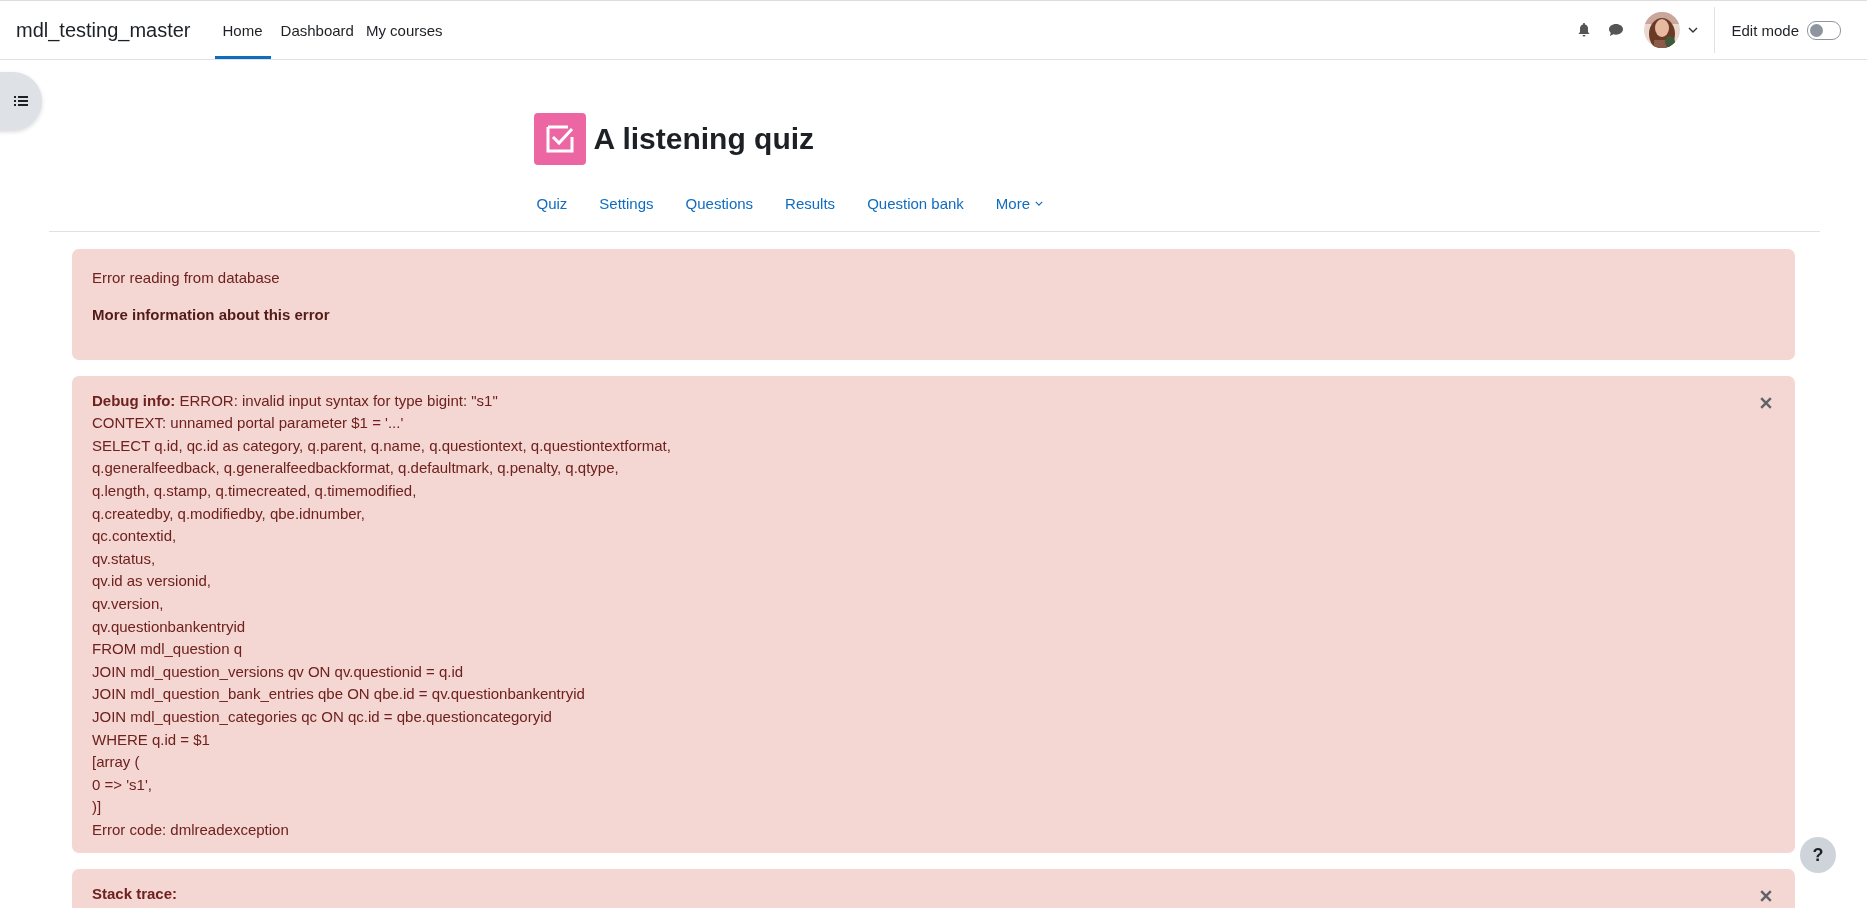 The image size is (1867, 908). What do you see at coordinates (128, 603) in the screenshot?
I see `message-line: qv.version,` at bounding box center [128, 603].